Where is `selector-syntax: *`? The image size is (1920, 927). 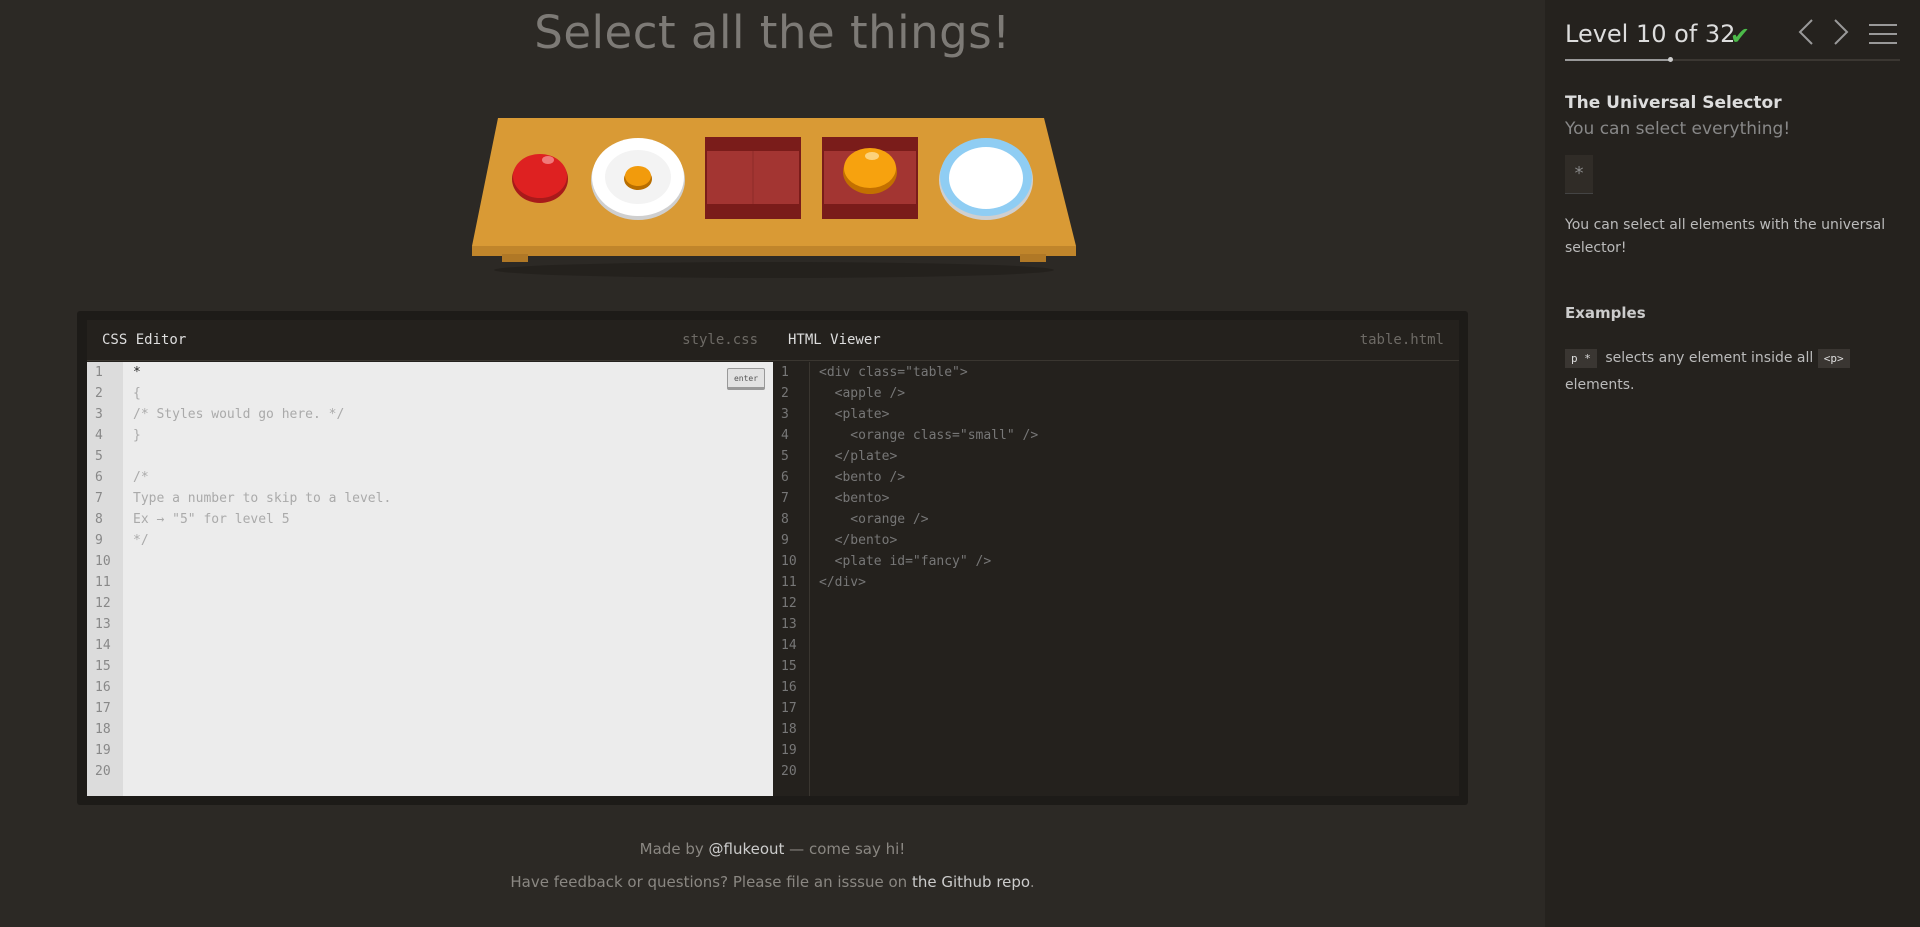 selector-syntax: * is located at coordinates (1579, 174).